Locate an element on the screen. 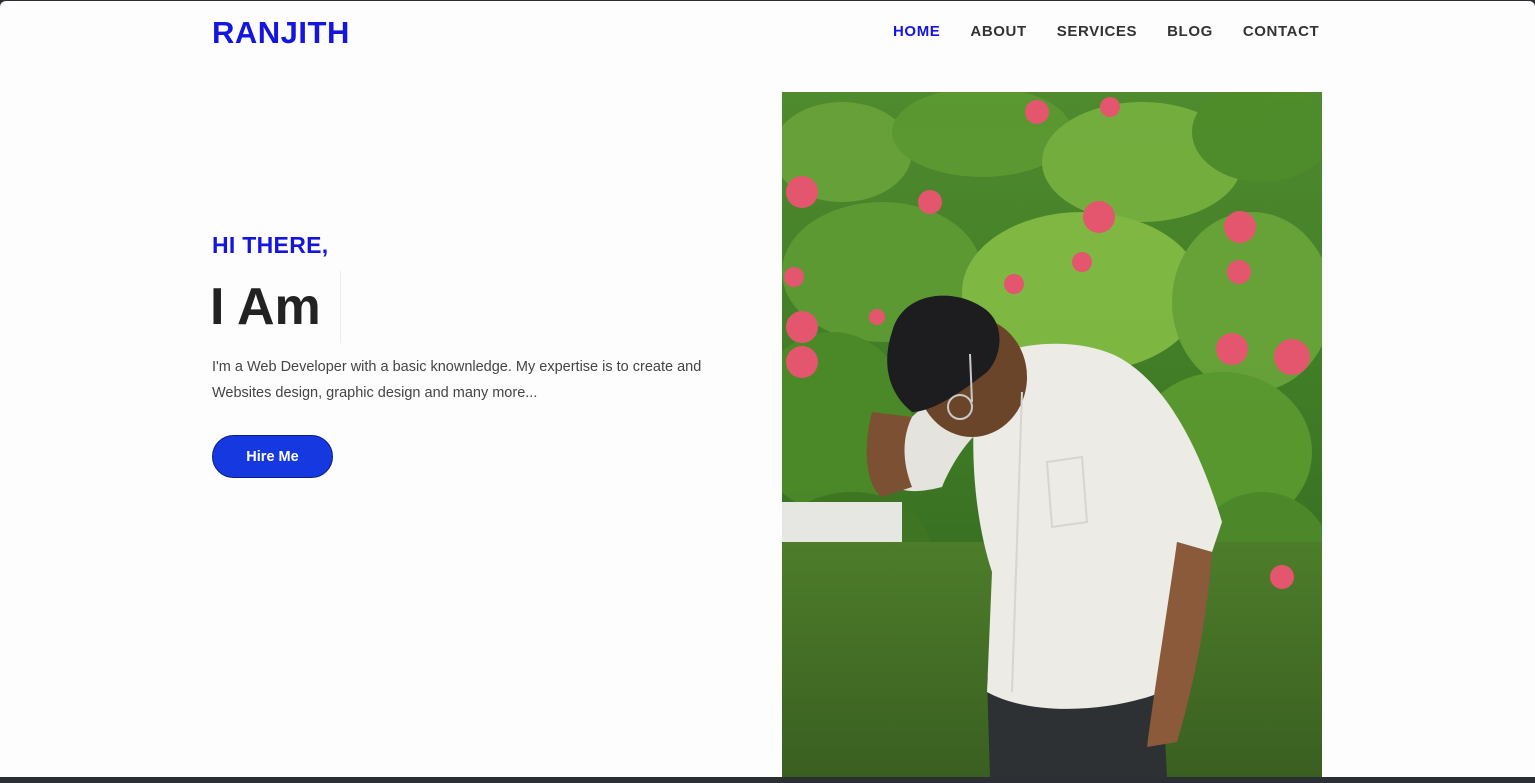  typing-caret is located at coordinates (340, 307).